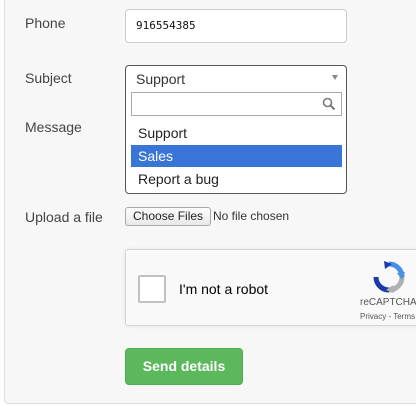 The image size is (416, 417). What do you see at coordinates (404, 316) in the screenshot?
I see `terms-link: Terms` at bounding box center [404, 316].